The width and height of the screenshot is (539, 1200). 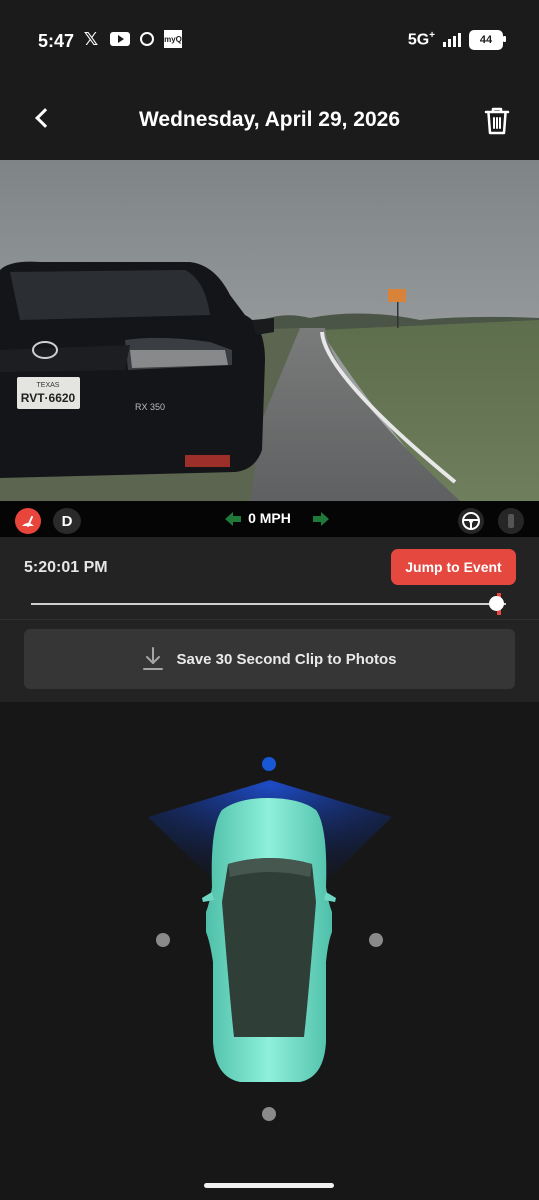 I want to click on trash-icon, so click(x=497, y=121).